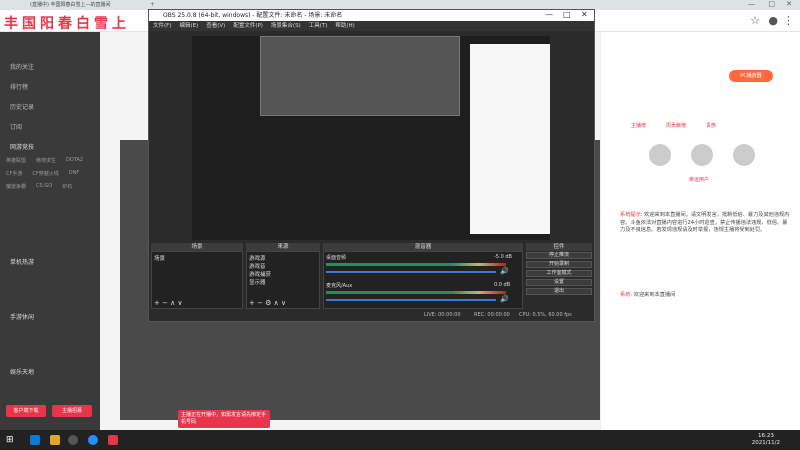  Describe the element at coordinates (16, 160) in the screenshot. I see `game-link: 英雄联盟` at that location.